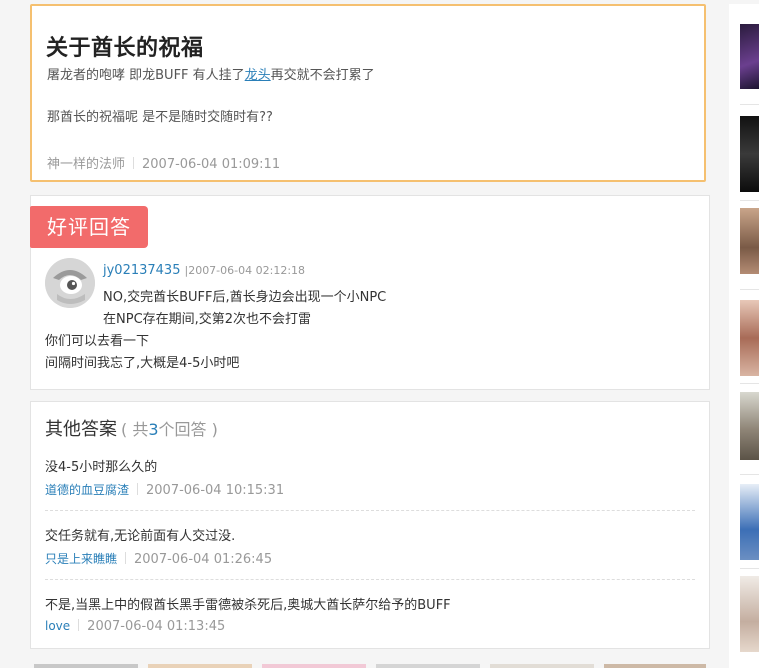  I want to click on other-answers-heading: 其他答案( 共3个回答 ), so click(131, 428).